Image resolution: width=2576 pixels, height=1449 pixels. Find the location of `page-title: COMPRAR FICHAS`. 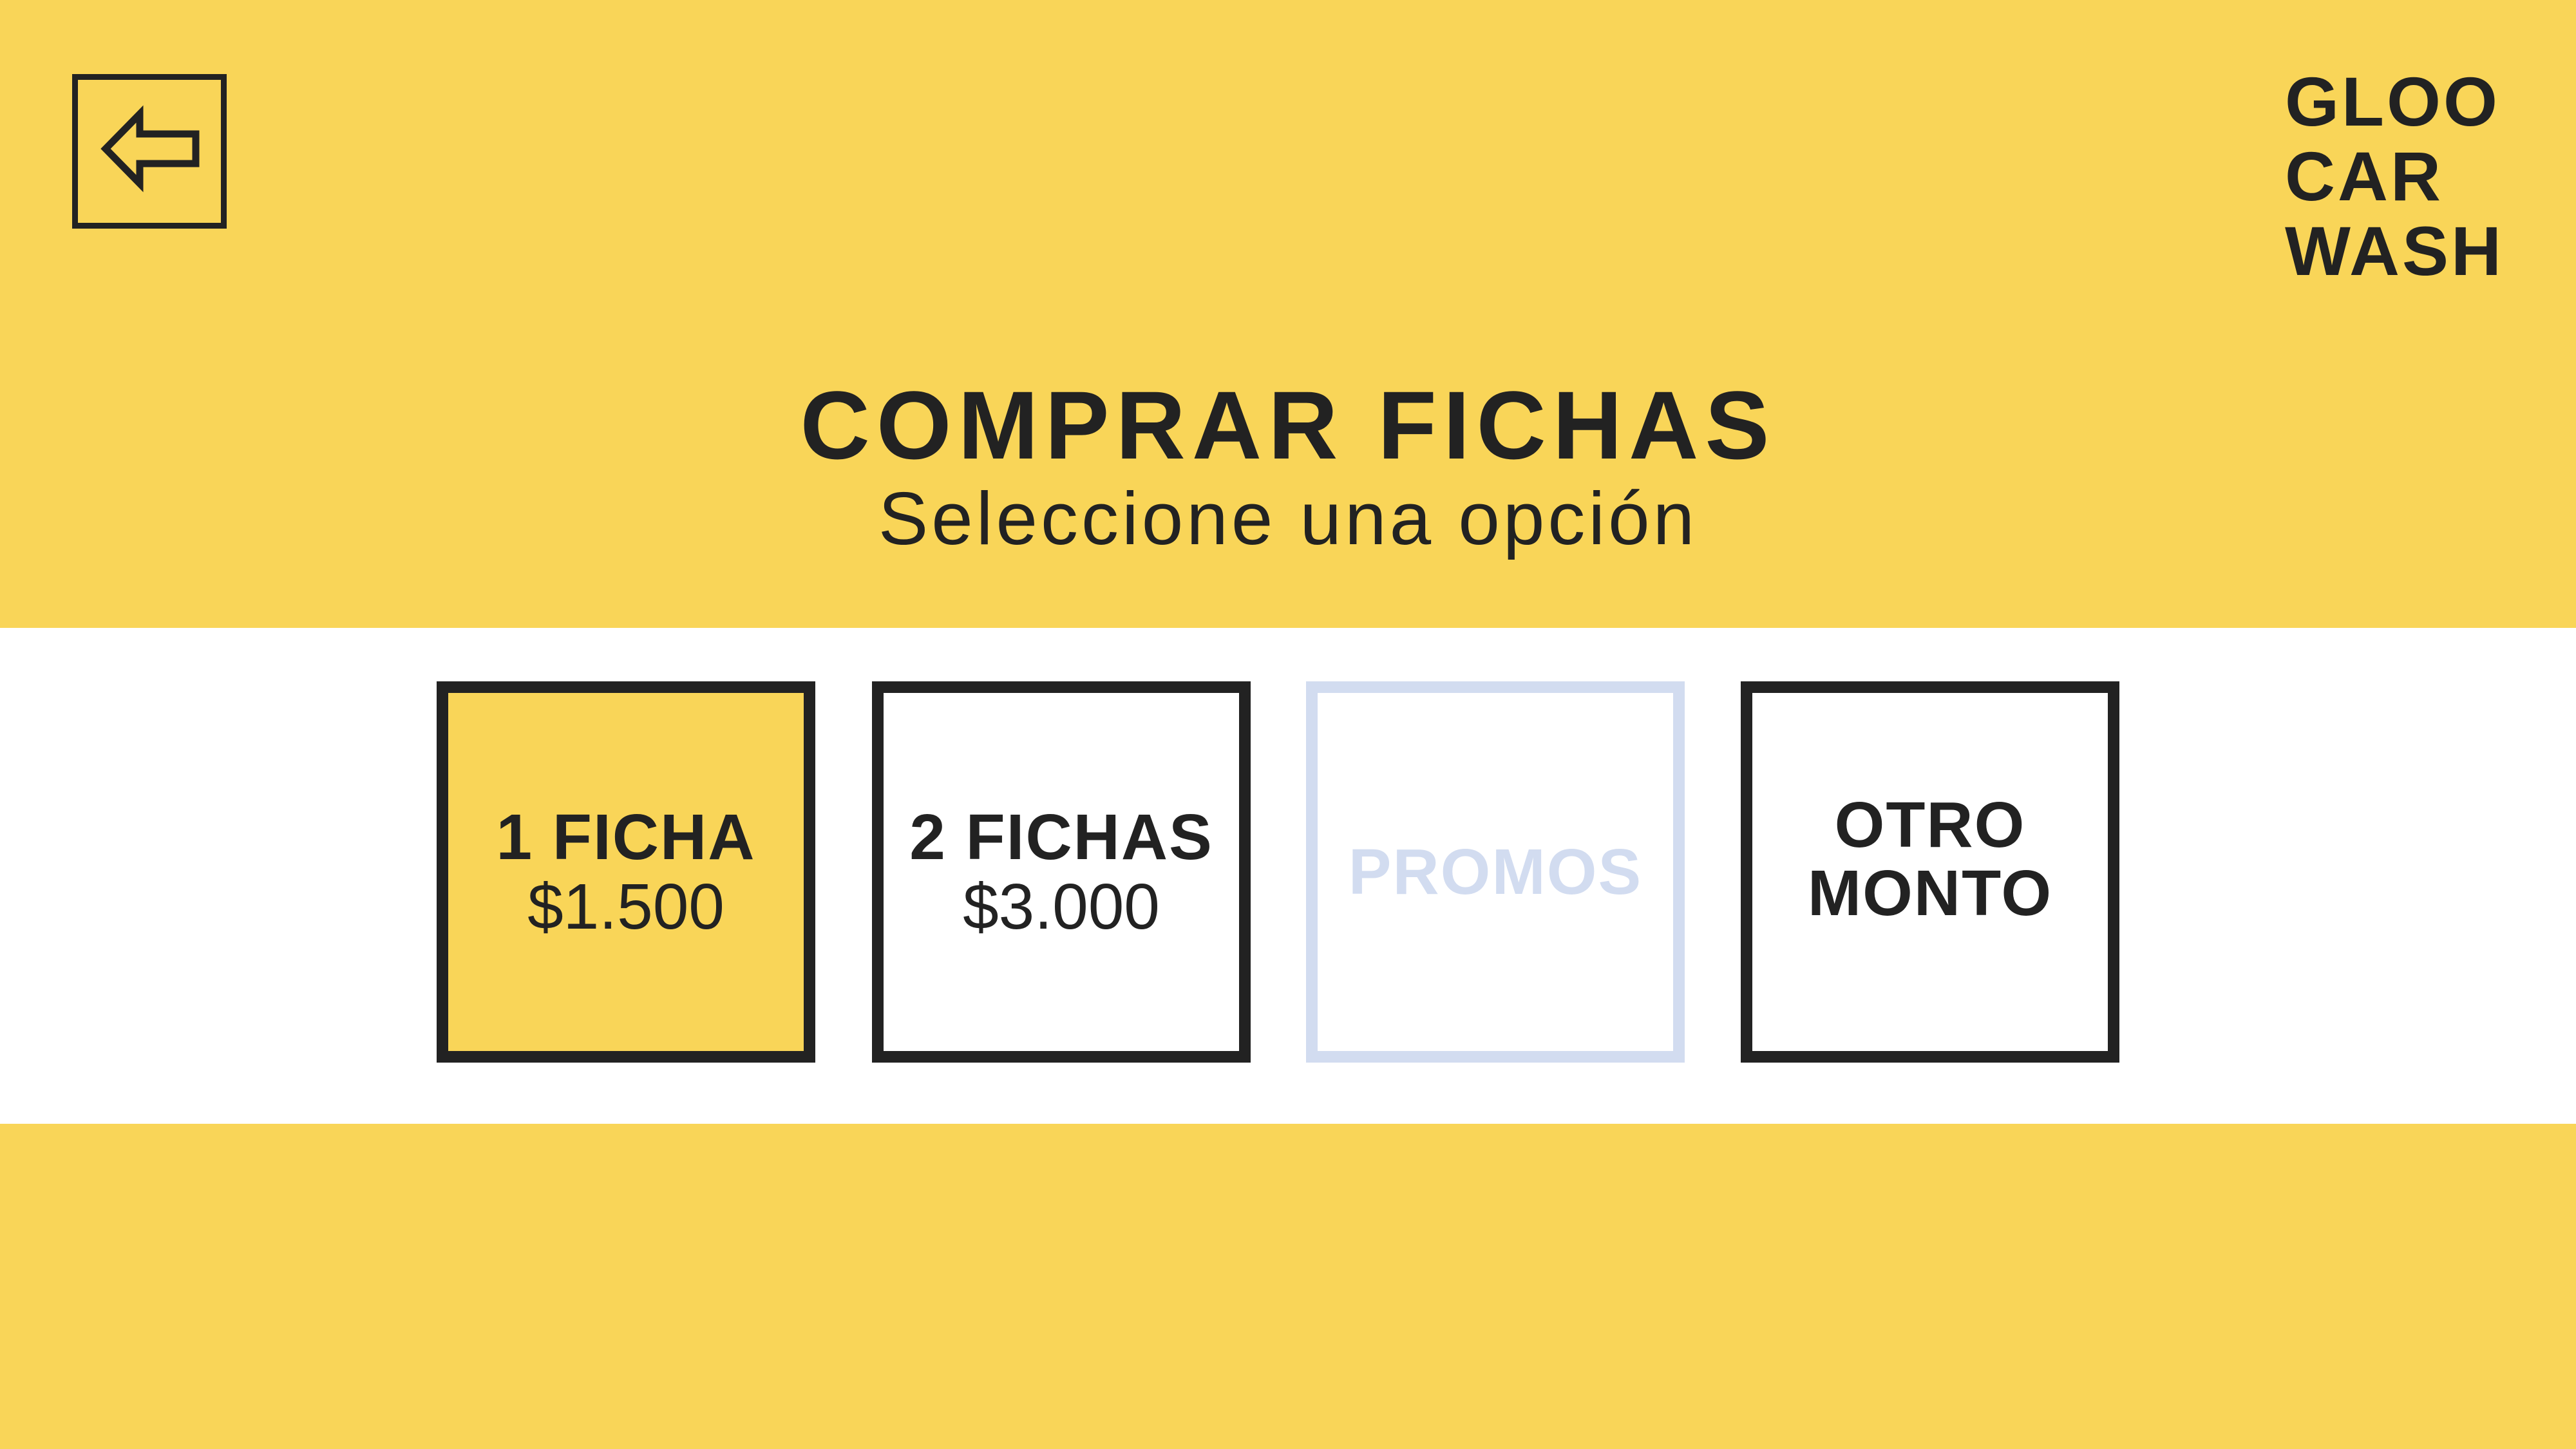

page-title: COMPRAR FICHAS is located at coordinates (1288, 425).